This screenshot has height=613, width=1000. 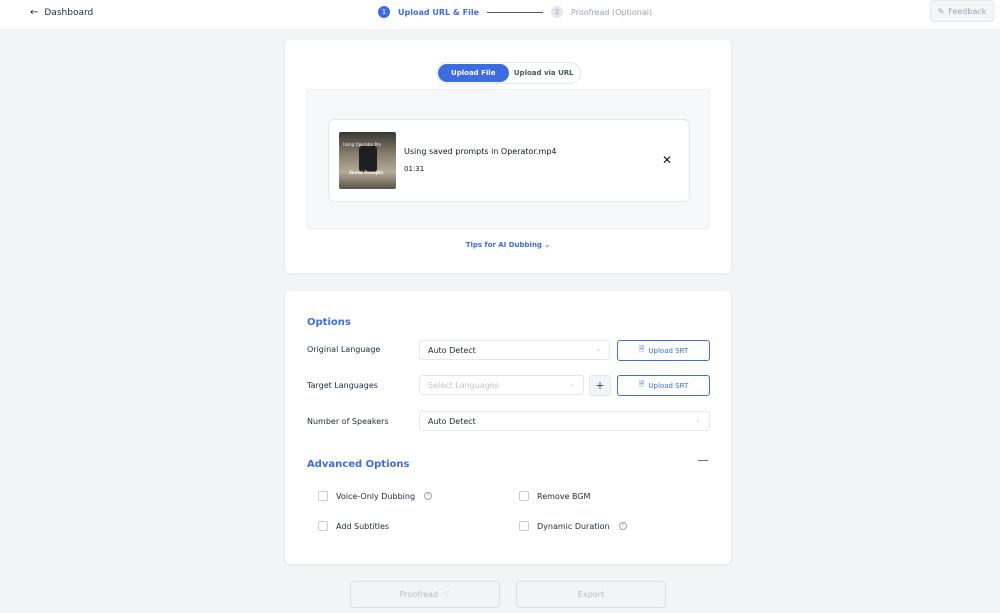 I want to click on dynamic-duration-label: Dynamic Duration, so click(x=573, y=526).